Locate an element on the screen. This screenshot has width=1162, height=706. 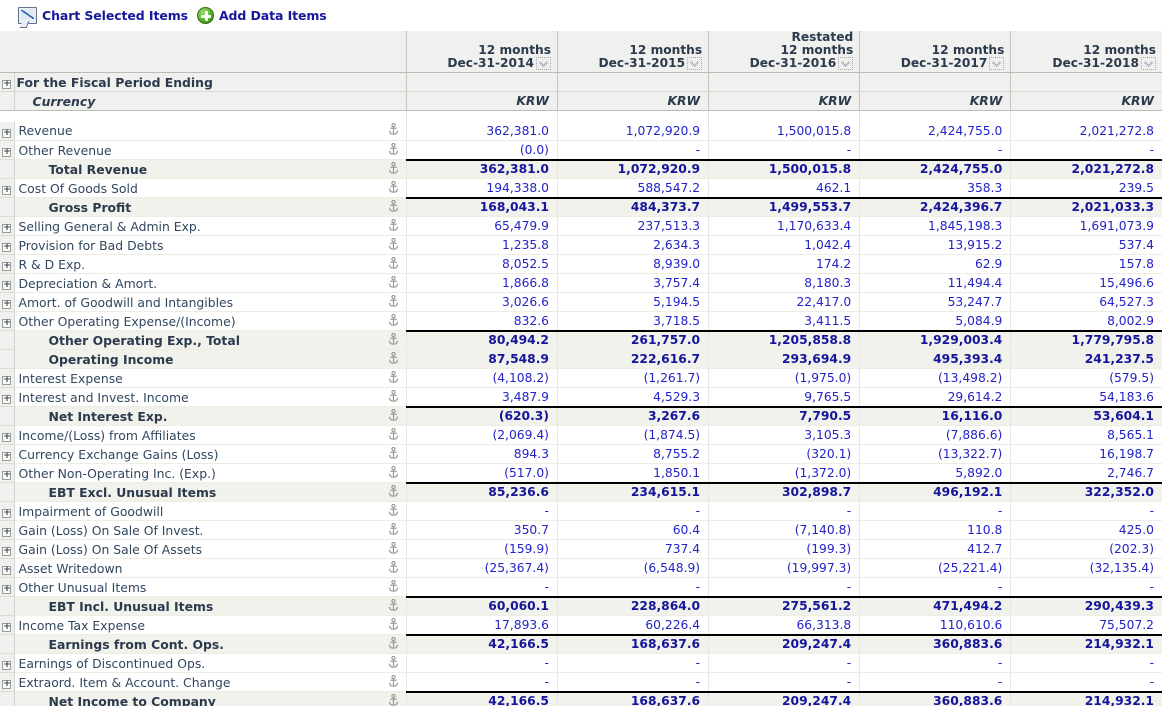
cell-value: 537.4 is located at coordinates (1086, 245).